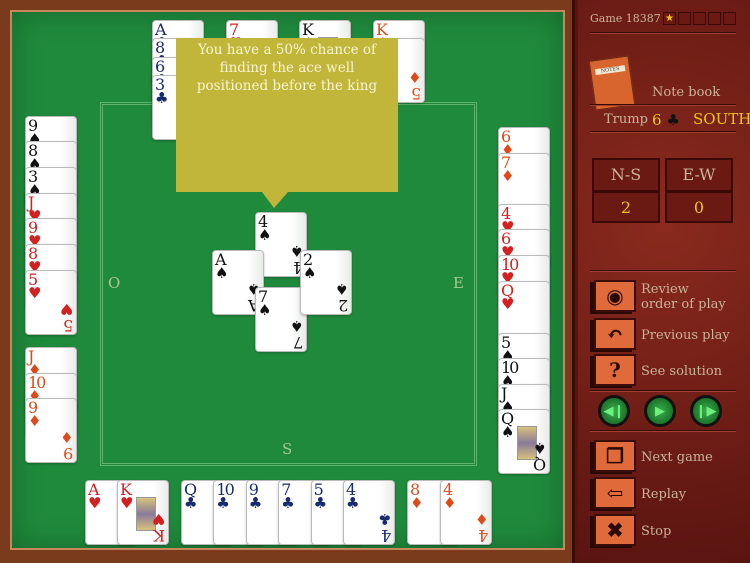  I want to click on ns-score: 2, so click(626, 207).